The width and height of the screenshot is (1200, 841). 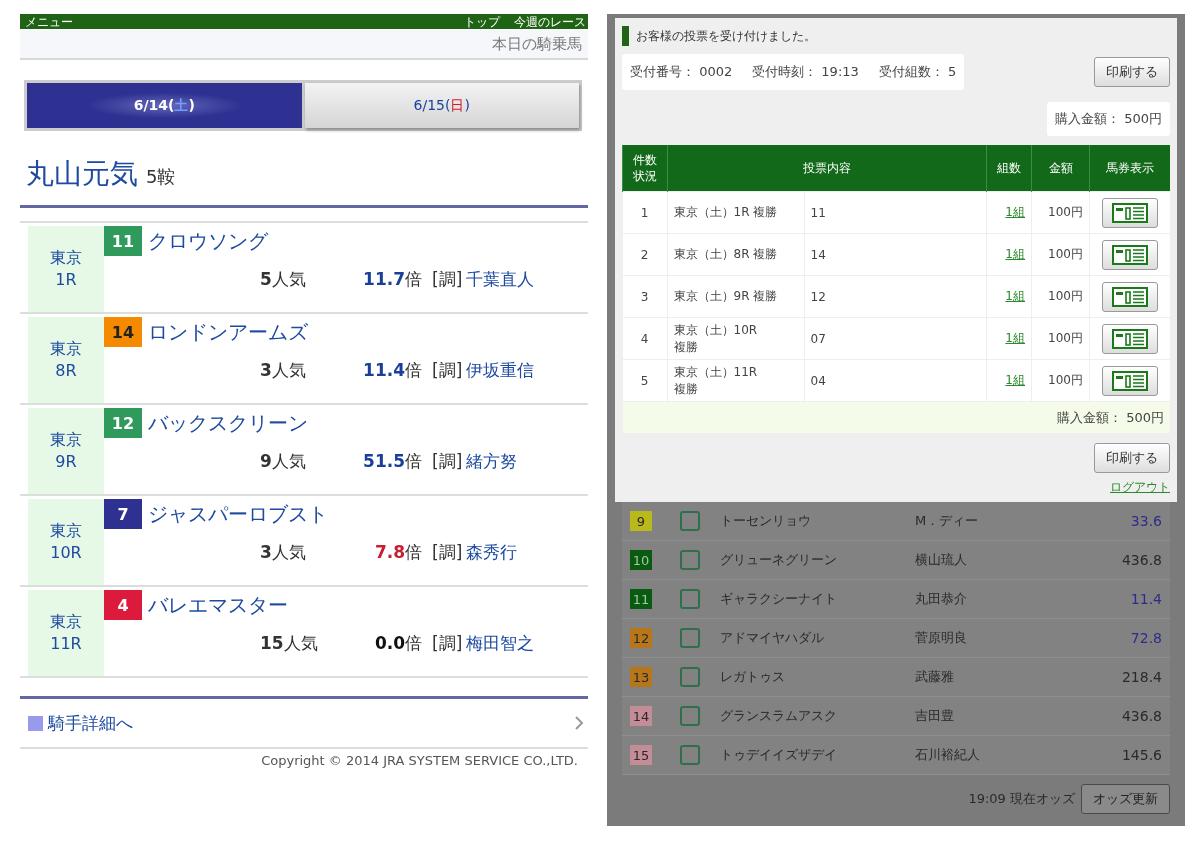 I want to click on table-cell: 2, so click(x=644, y=254).